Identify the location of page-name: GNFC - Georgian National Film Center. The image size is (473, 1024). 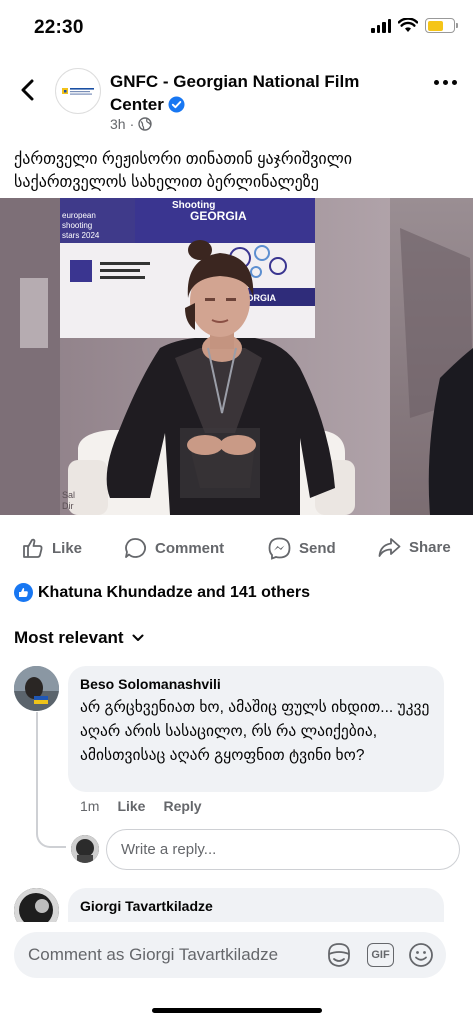
(260, 93).